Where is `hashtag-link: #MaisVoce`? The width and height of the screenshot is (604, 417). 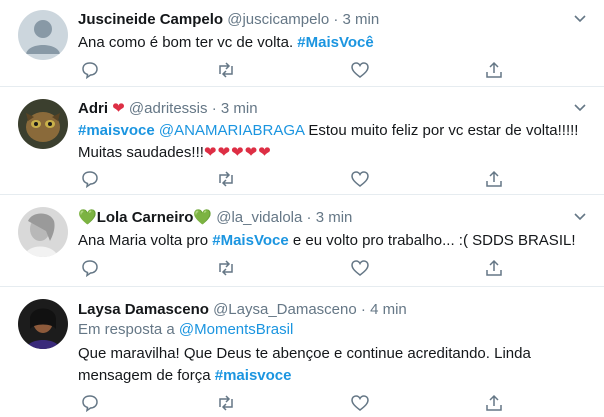
hashtag-link: #MaisVoce is located at coordinates (250, 240).